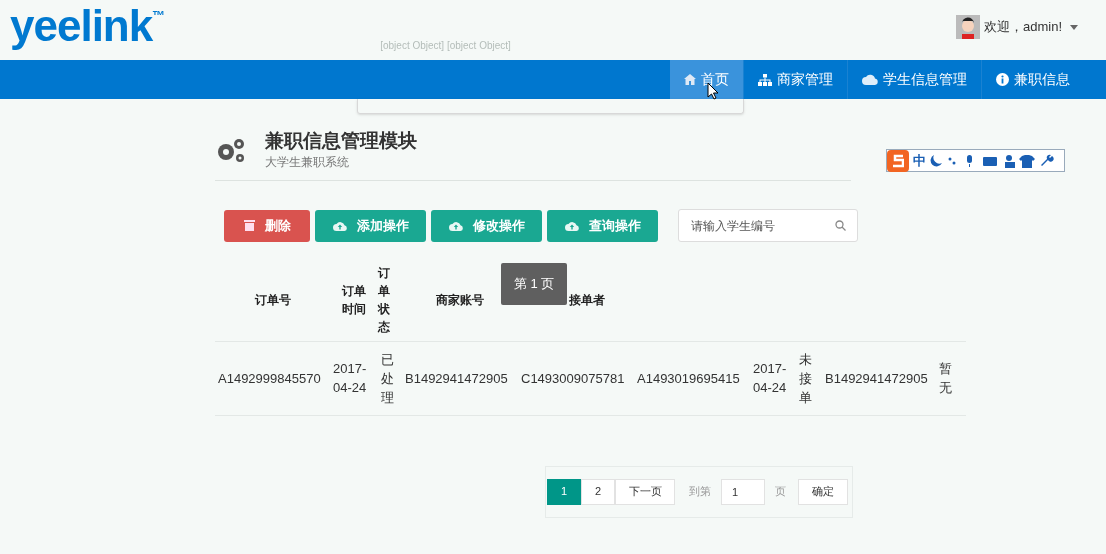 The height and width of the screenshot is (554, 1106). Describe the element at coordinates (460, 300) in the screenshot. I see `column-header: 商家账号` at that location.